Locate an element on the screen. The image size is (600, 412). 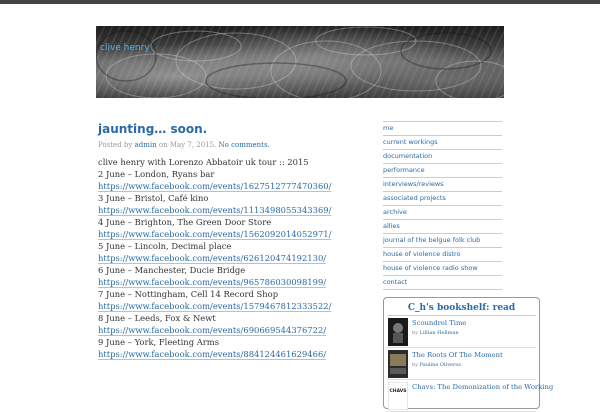
sidebar-item-current-workings: current workings is located at coordinates (442, 142).